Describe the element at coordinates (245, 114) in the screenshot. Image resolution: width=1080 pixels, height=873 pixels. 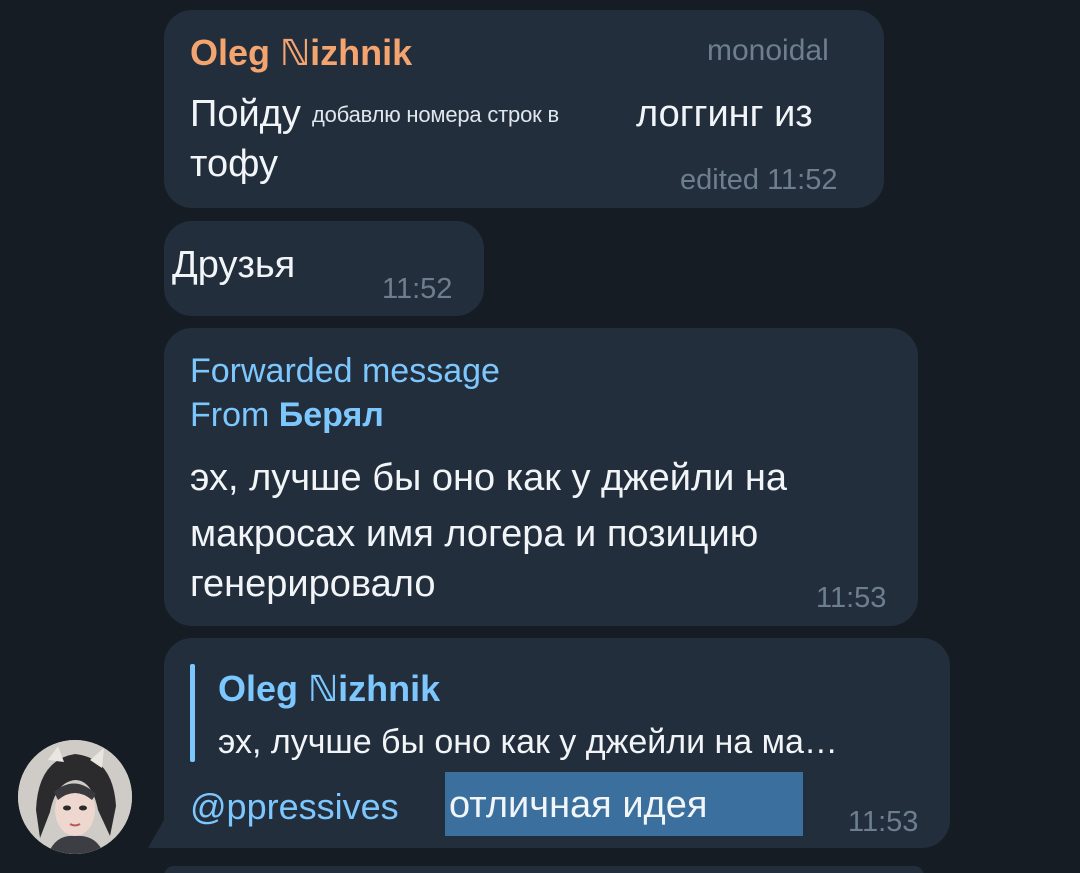
I see `message-text: Пойду` at that location.